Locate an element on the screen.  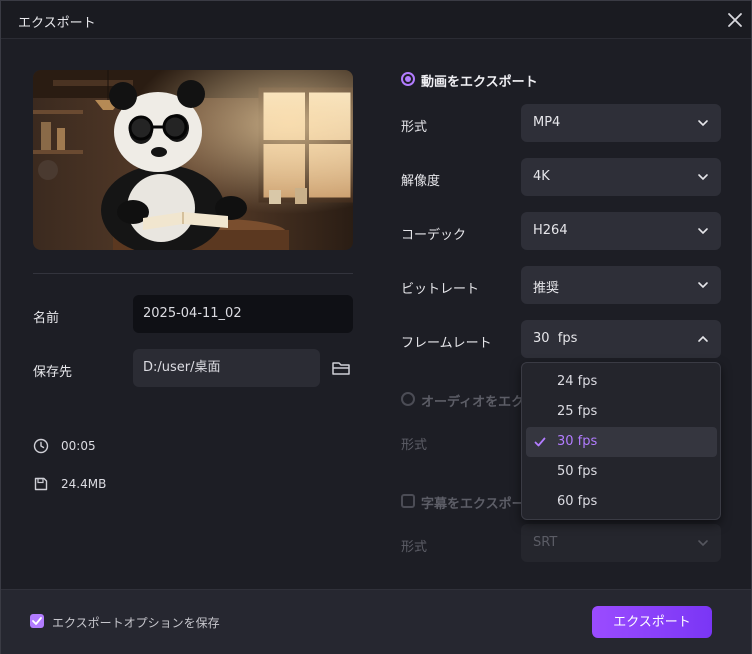
option-label: 50 fps is located at coordinates (577, 471).